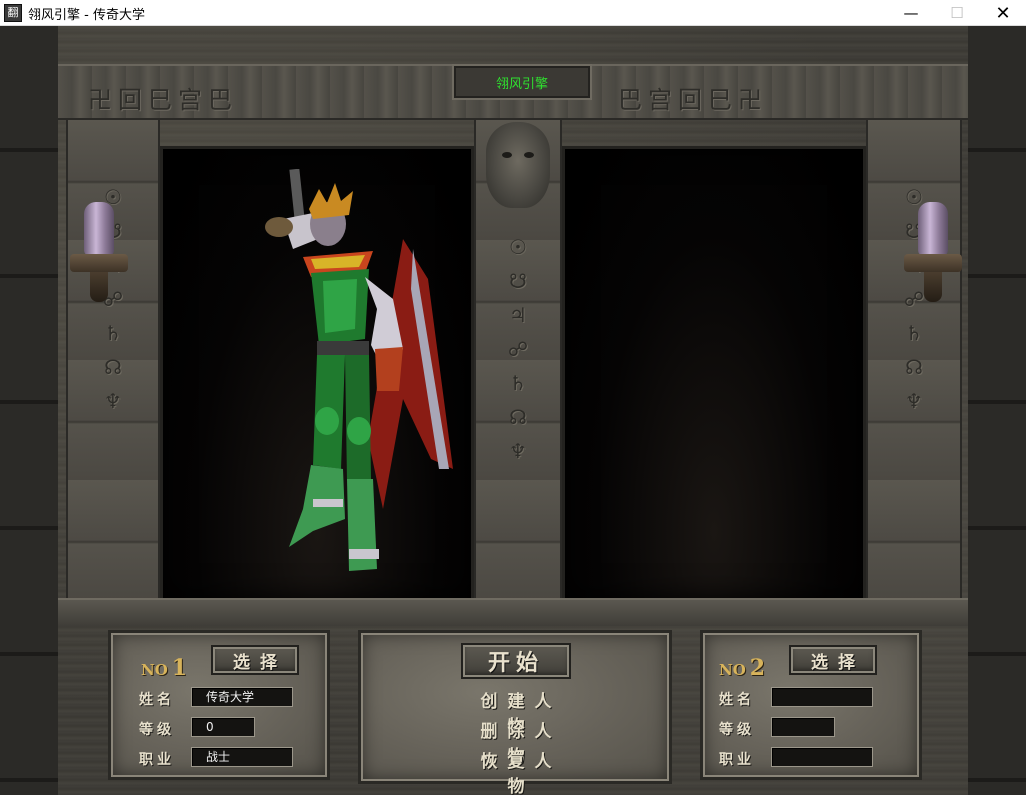 This screenshot has width=1026, height=795. Describe the element at coordinates (13, 13) in the screenshot. I see `app-icon: 翻` at that location.